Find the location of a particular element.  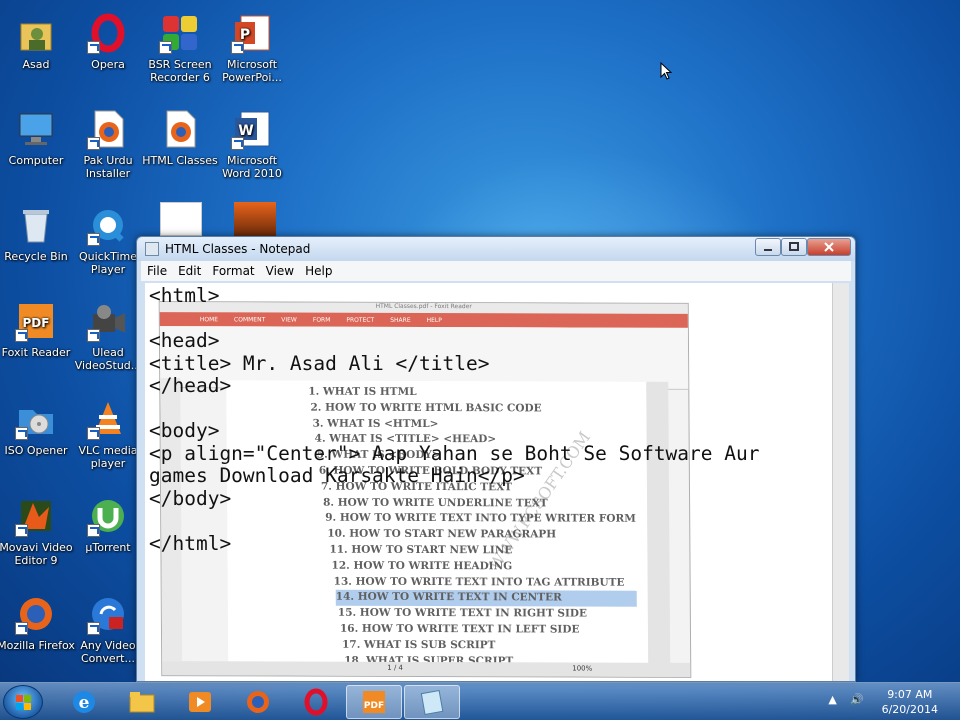

desktop-icon-label: Movavi Video Editor 9 is located at coordinates (36, 554).